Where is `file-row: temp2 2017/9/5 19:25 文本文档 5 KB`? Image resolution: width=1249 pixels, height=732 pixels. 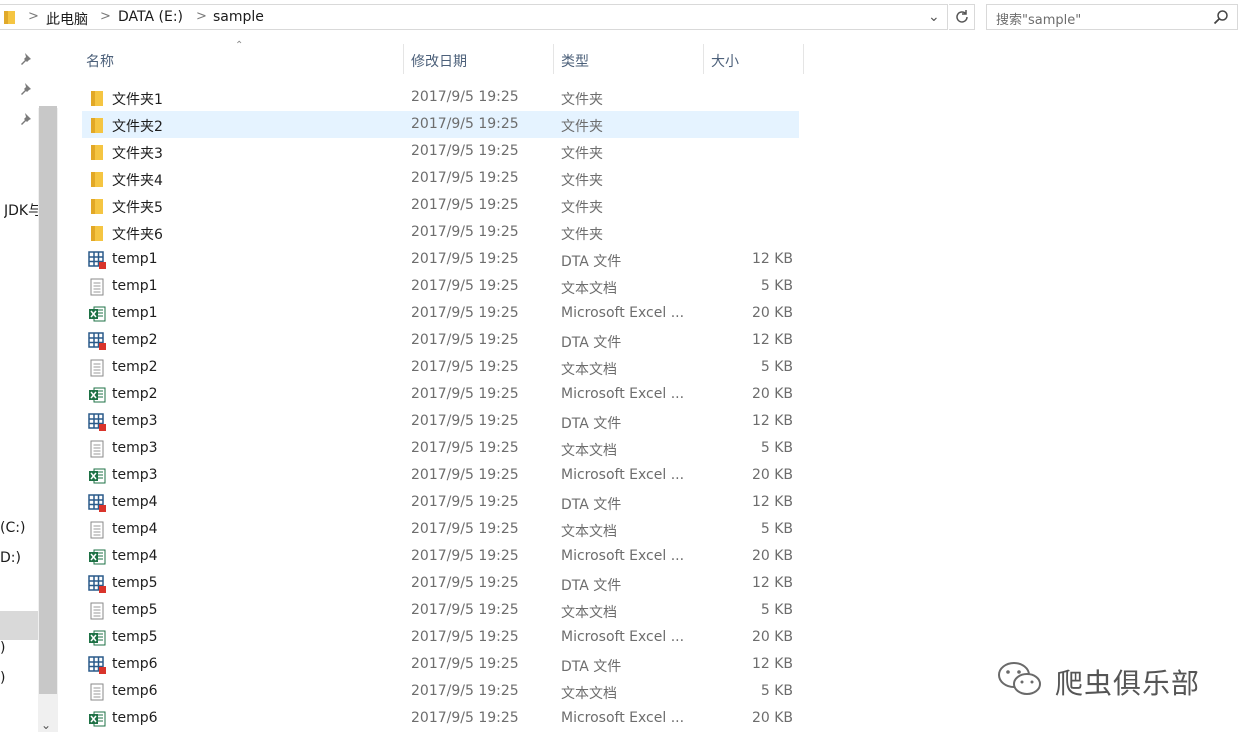 file-row: temp2 2017/9/5 19:25 文本文档 5 KB is located at coordinates (440, 367).